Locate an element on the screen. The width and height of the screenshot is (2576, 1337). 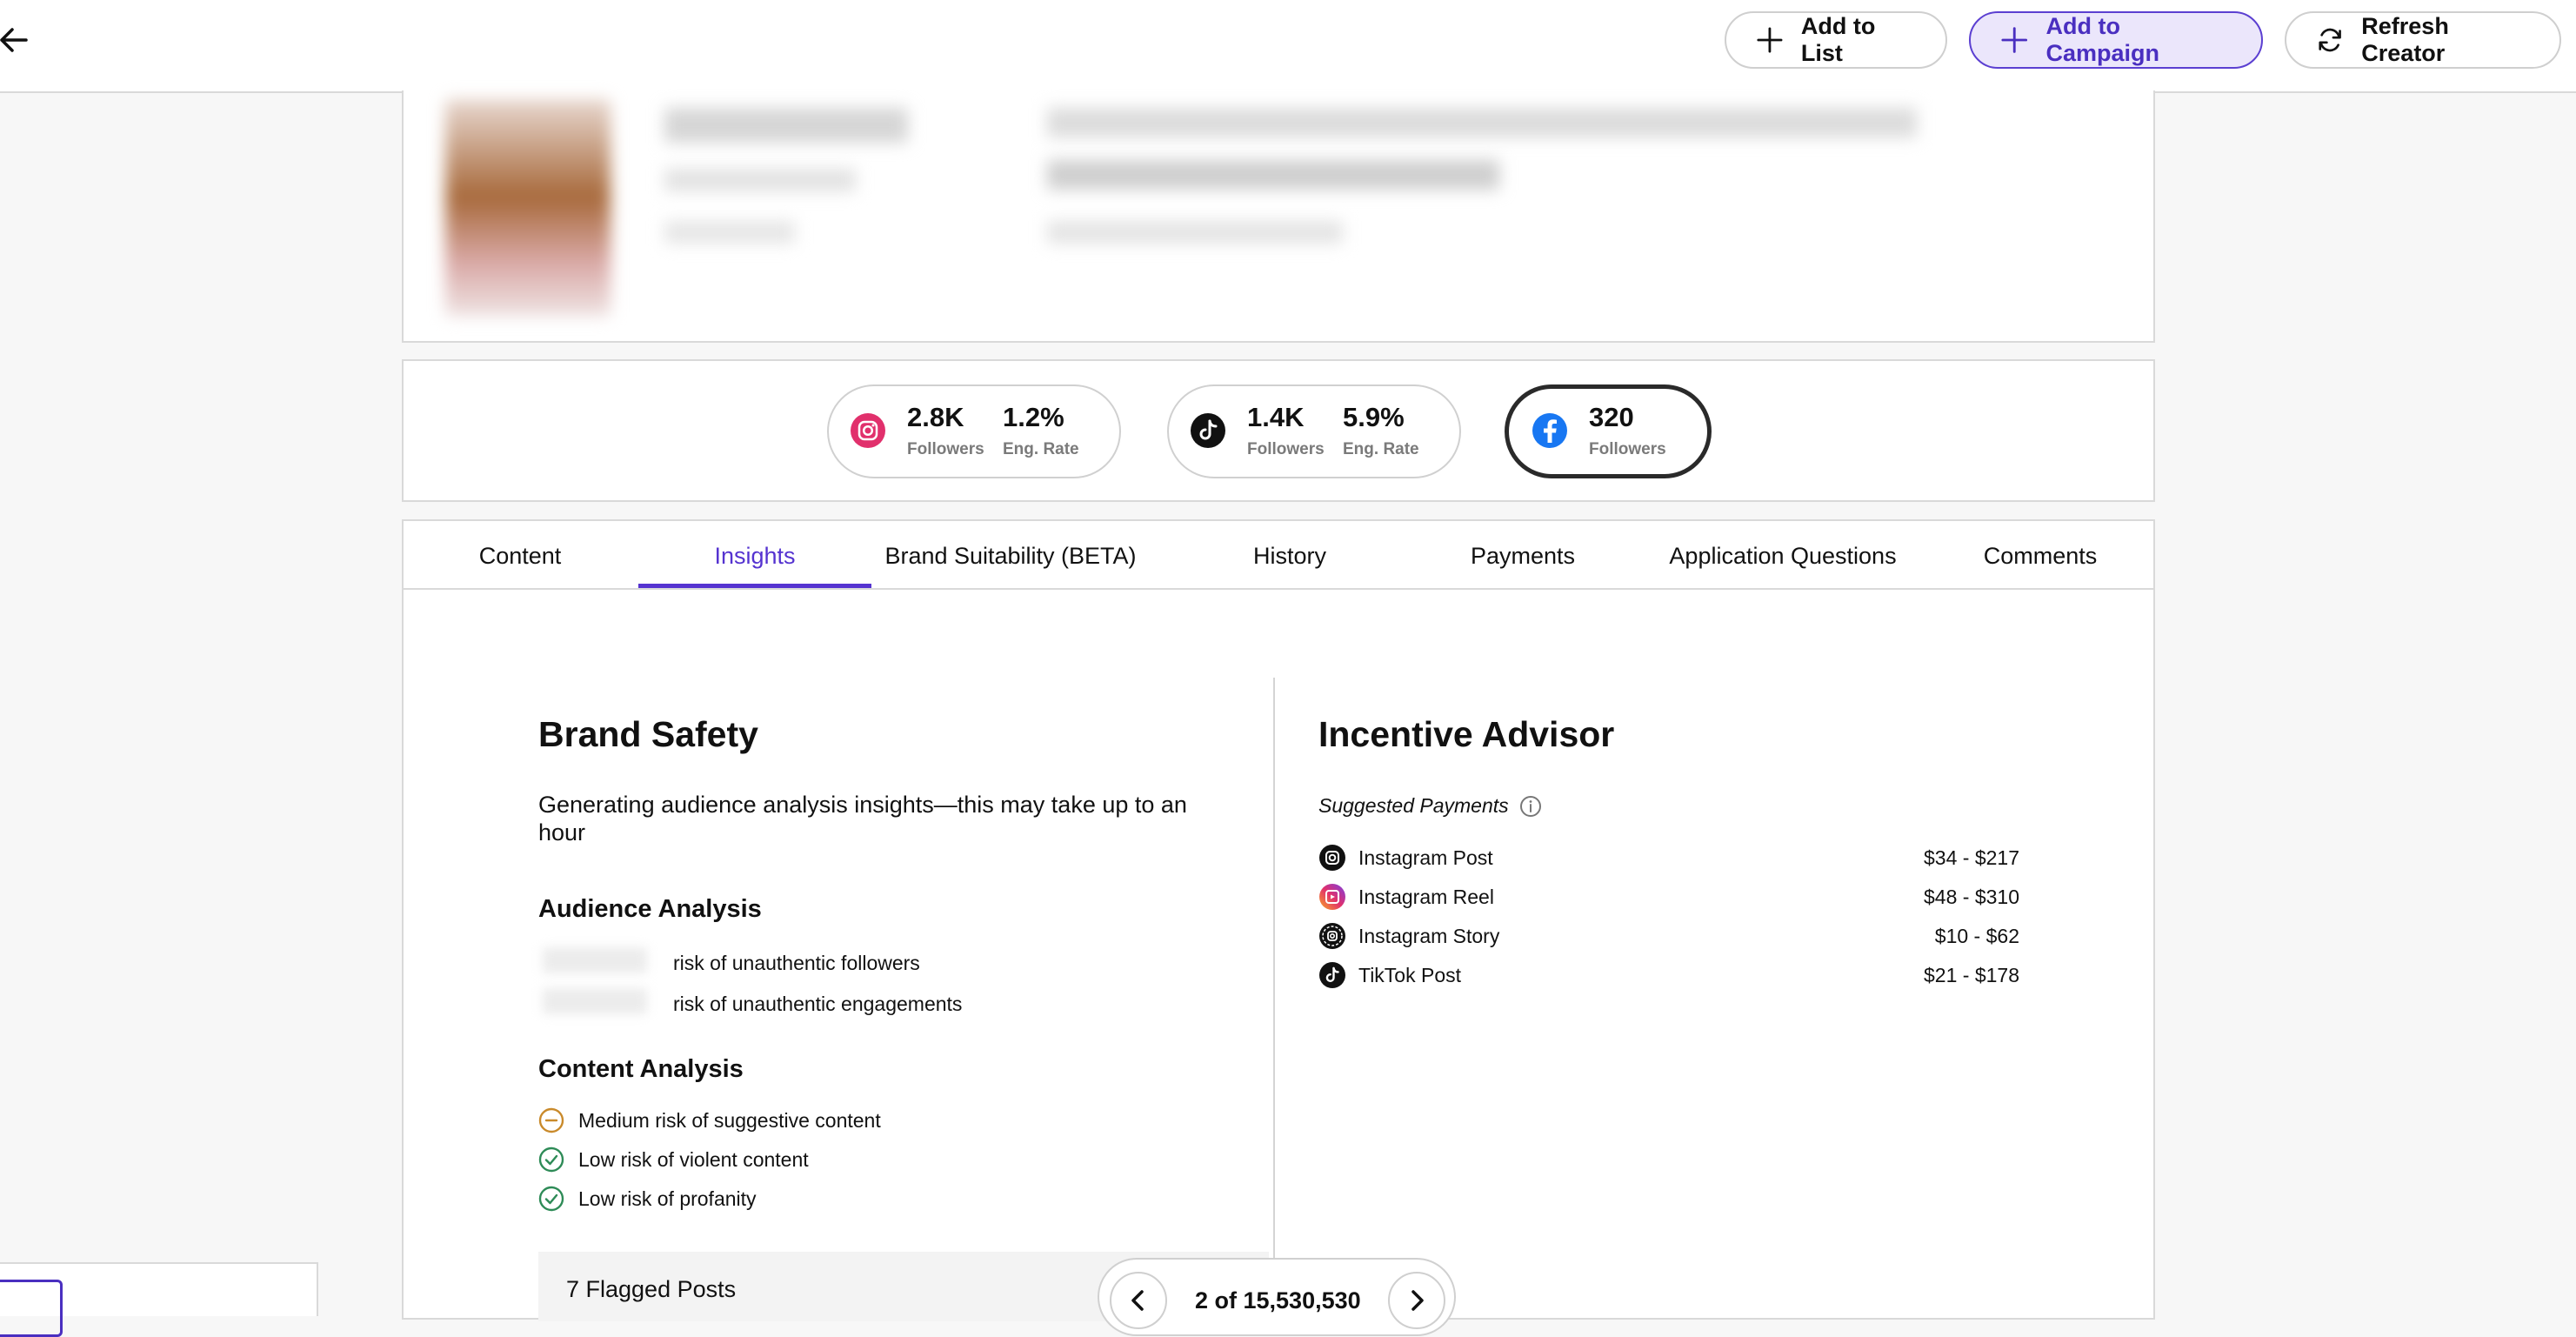
column-divider is located at coordinates (1274, 1000).